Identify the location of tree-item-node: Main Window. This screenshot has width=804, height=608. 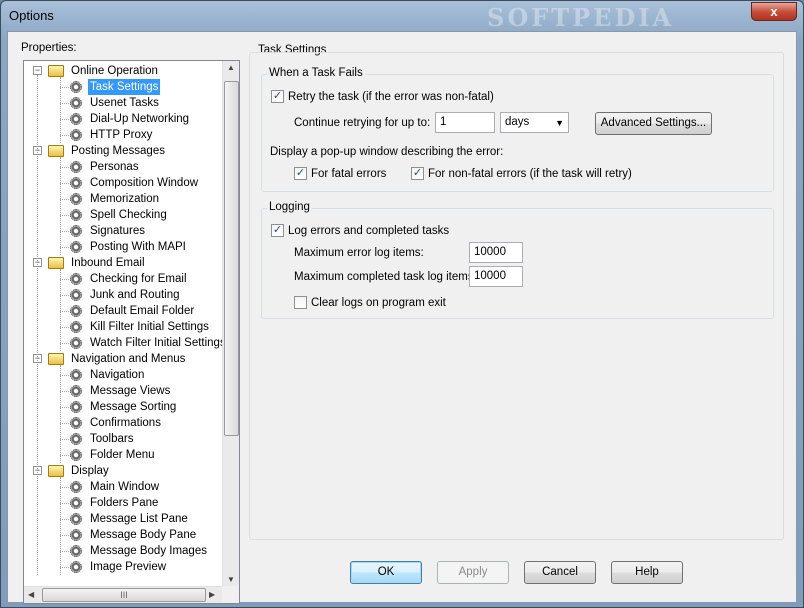
(115, 487).